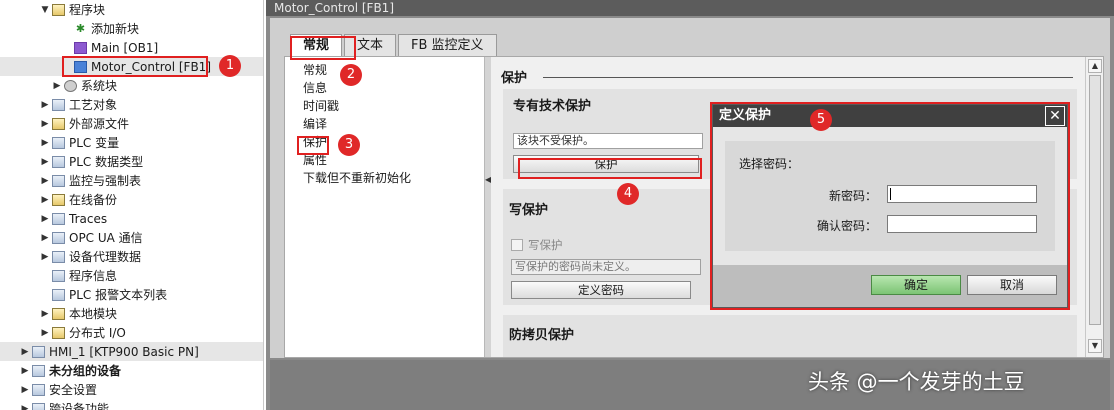 This screenshot has width=1114, height=410. I want to click on watch-table-icon, so click(58, 180).